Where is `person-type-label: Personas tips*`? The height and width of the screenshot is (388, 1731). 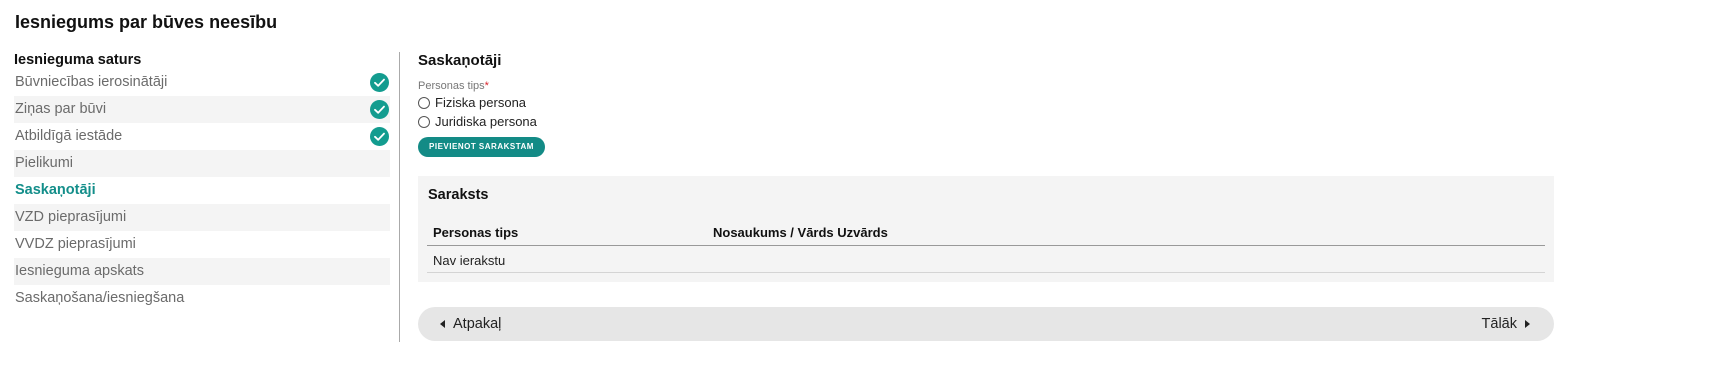 person-type-label: Personas tips* is located at coordinates (453, 86).